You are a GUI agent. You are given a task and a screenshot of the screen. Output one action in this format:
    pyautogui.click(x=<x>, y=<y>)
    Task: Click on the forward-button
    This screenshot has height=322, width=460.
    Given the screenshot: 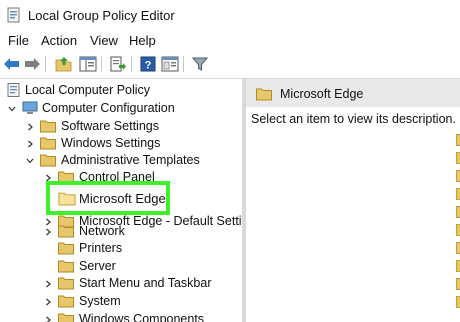 What is the action you would take?
    pyautogui.click(x=32, y=64)
    